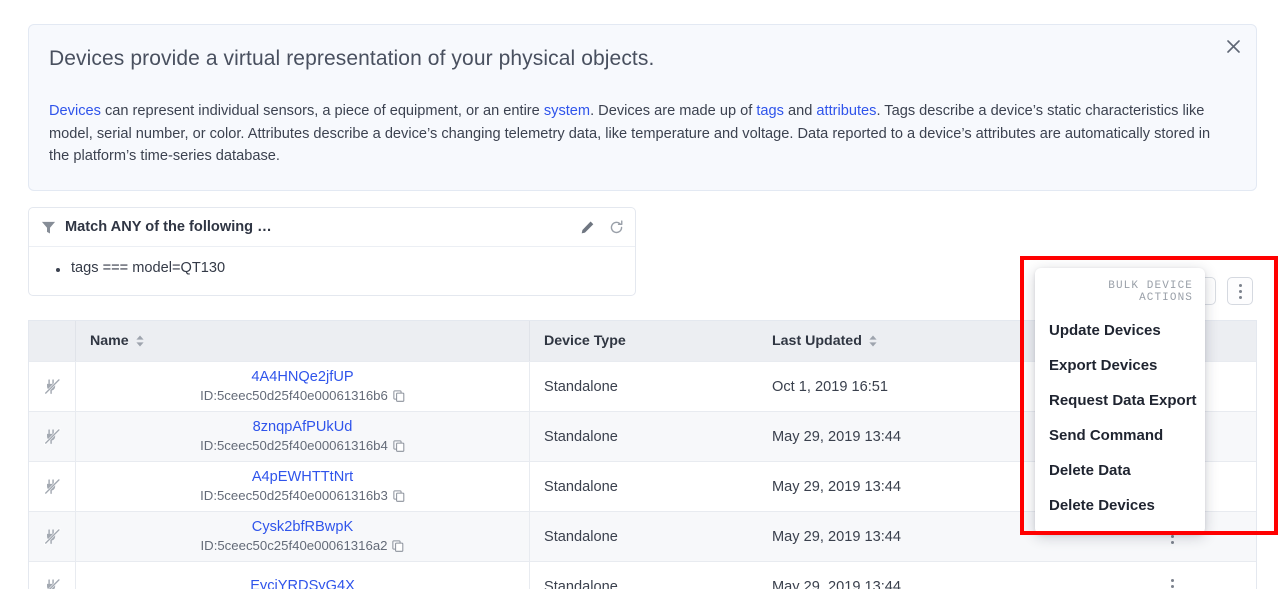 This screenshot has width=1280, height=589. I want to click on device-name-cell: EycjYRDSyG4X, so click(302, 575).